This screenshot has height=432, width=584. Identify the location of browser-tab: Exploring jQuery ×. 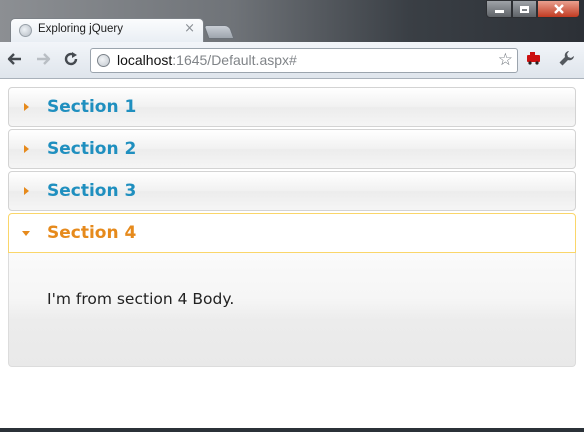
(107, 30).